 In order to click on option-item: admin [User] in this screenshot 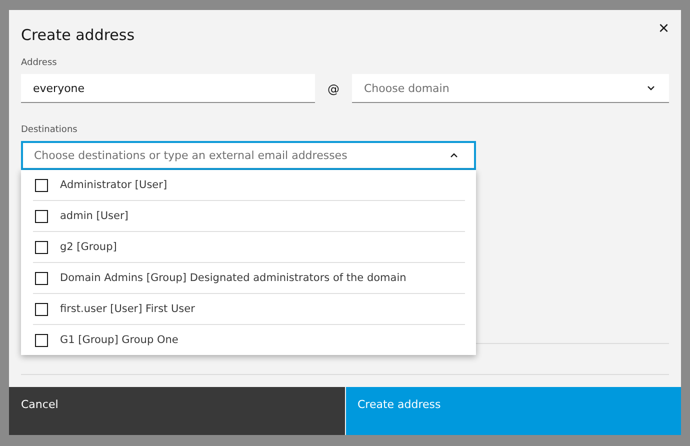, I will do `click(249, 216)`.